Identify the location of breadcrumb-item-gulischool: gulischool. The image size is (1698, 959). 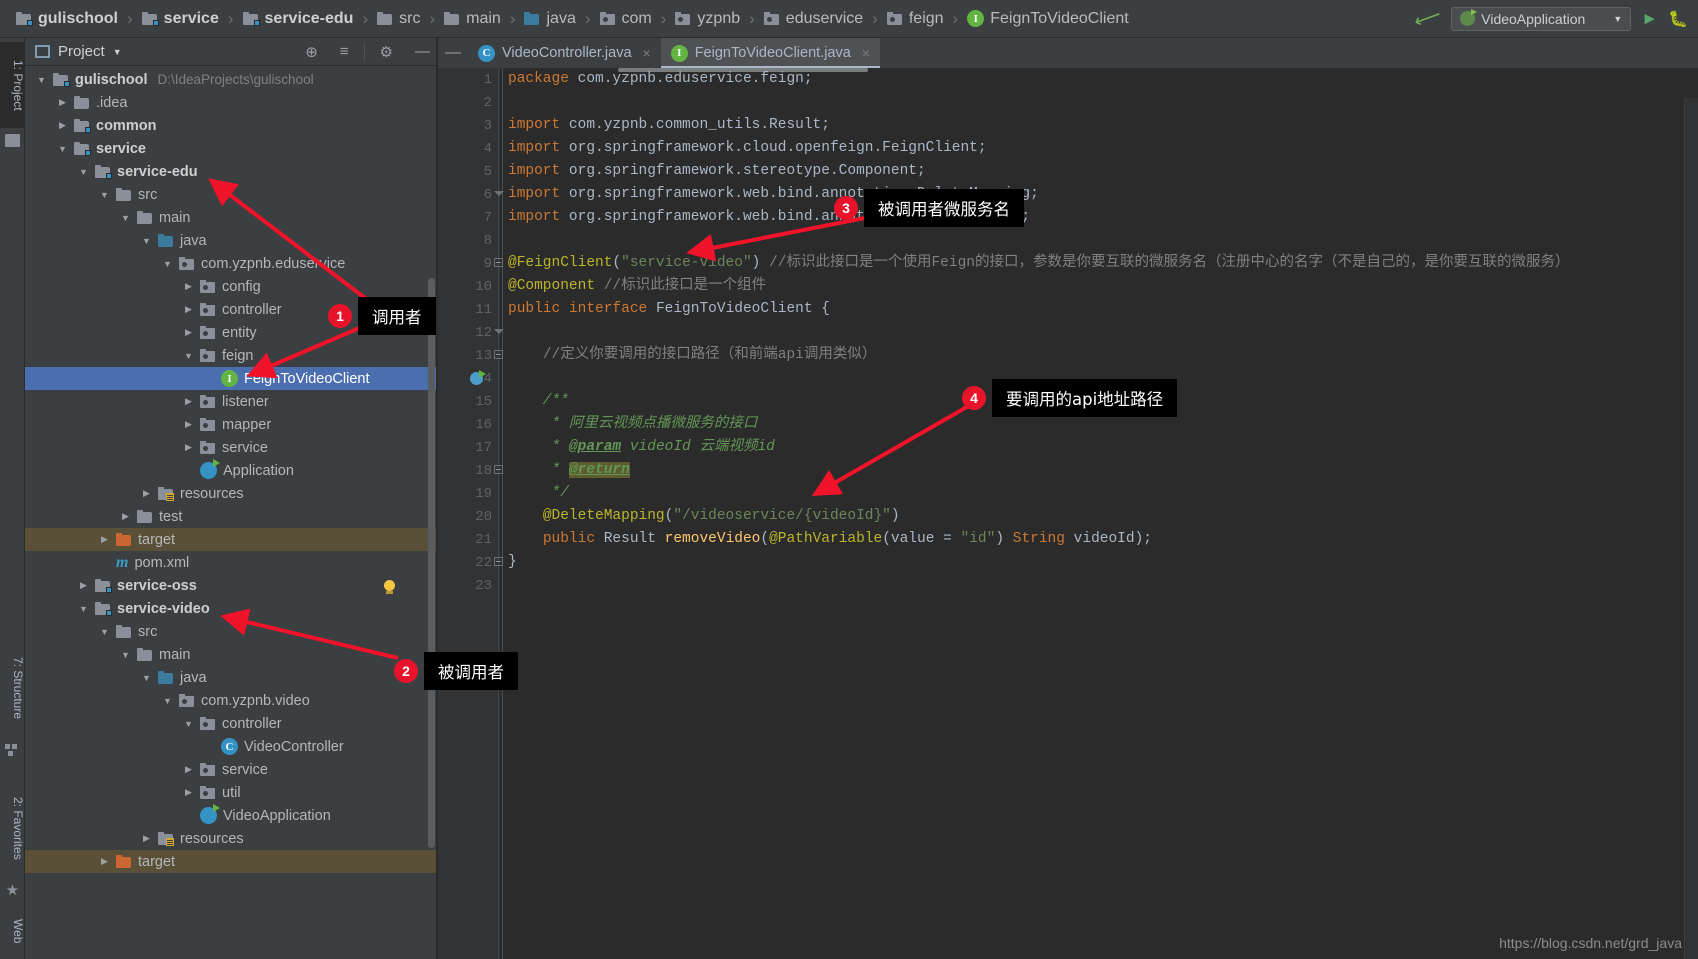
(67, 19).